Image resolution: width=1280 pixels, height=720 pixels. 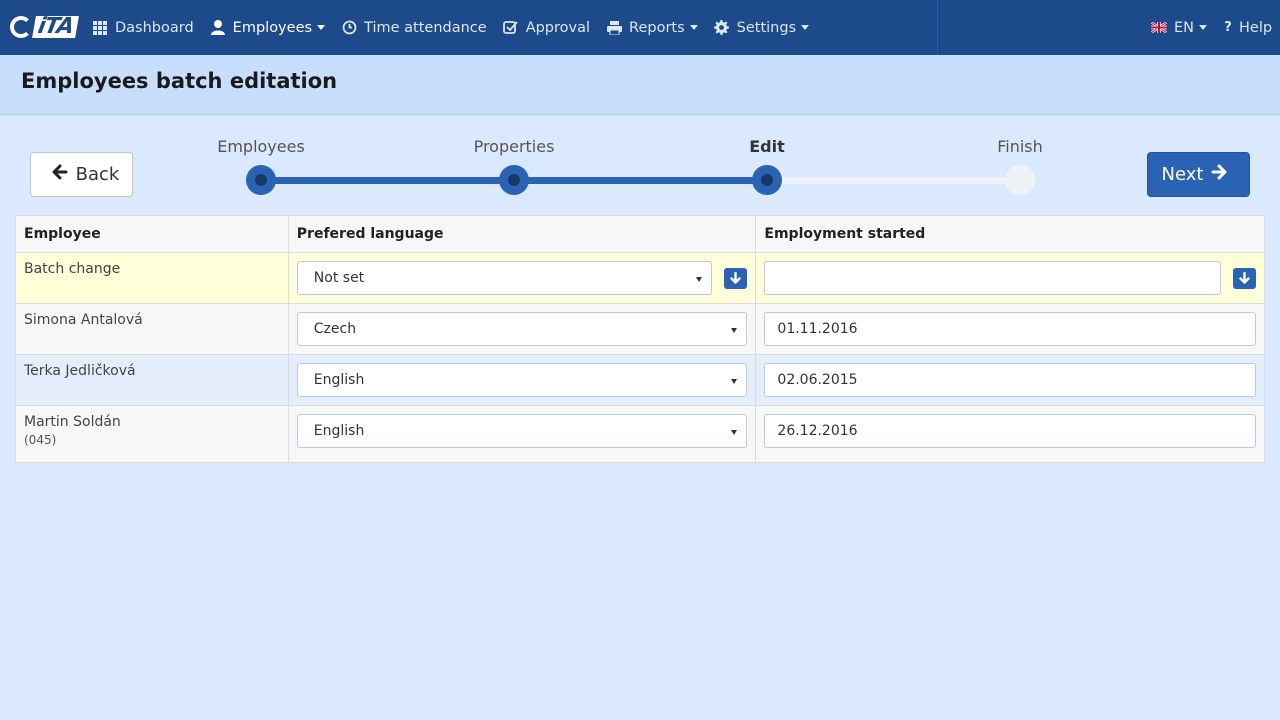 I want to click on column-header-employment-started: Employment started, so click(x=1010, y=234).